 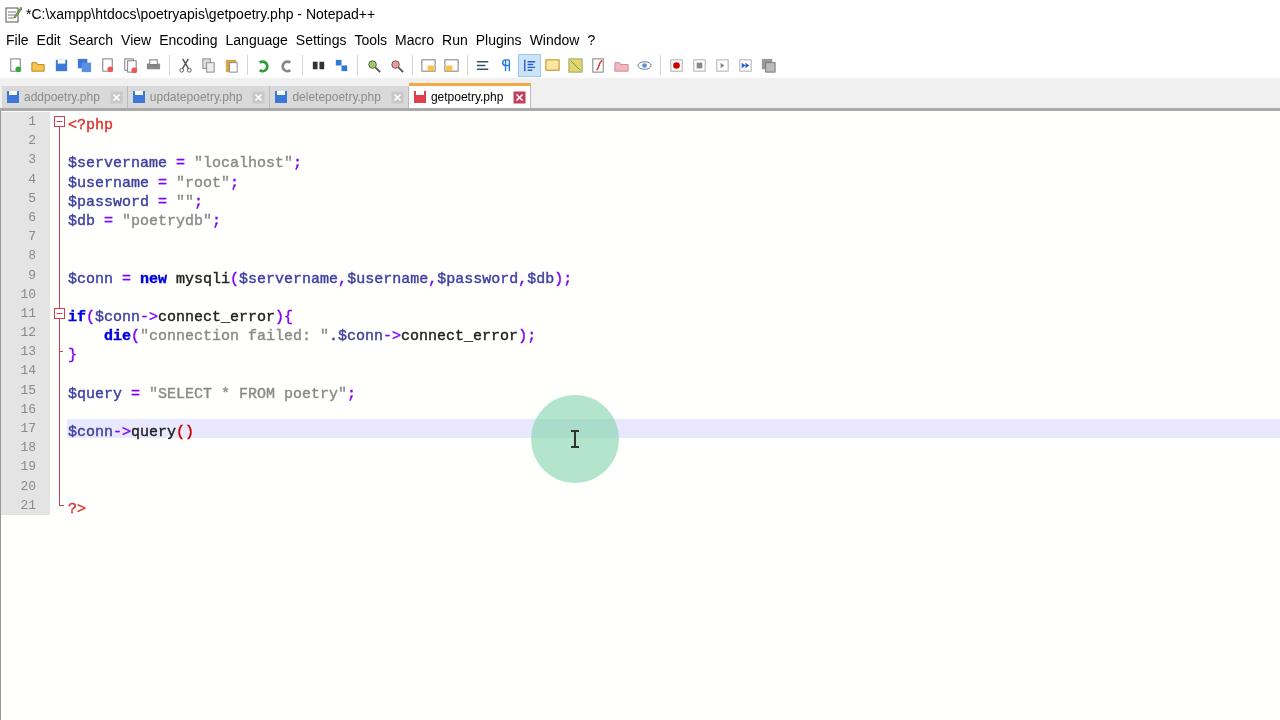 What do you see at coordinates (722, 65) in the screenshot?
I see `play-icon` at bounding box center [722, 65].